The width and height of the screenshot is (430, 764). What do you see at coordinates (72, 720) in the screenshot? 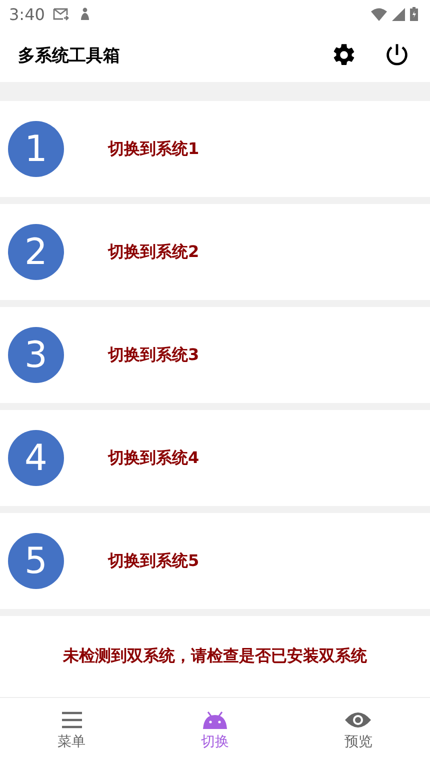
I see `menu-icon` at bounding box center [72, 720].